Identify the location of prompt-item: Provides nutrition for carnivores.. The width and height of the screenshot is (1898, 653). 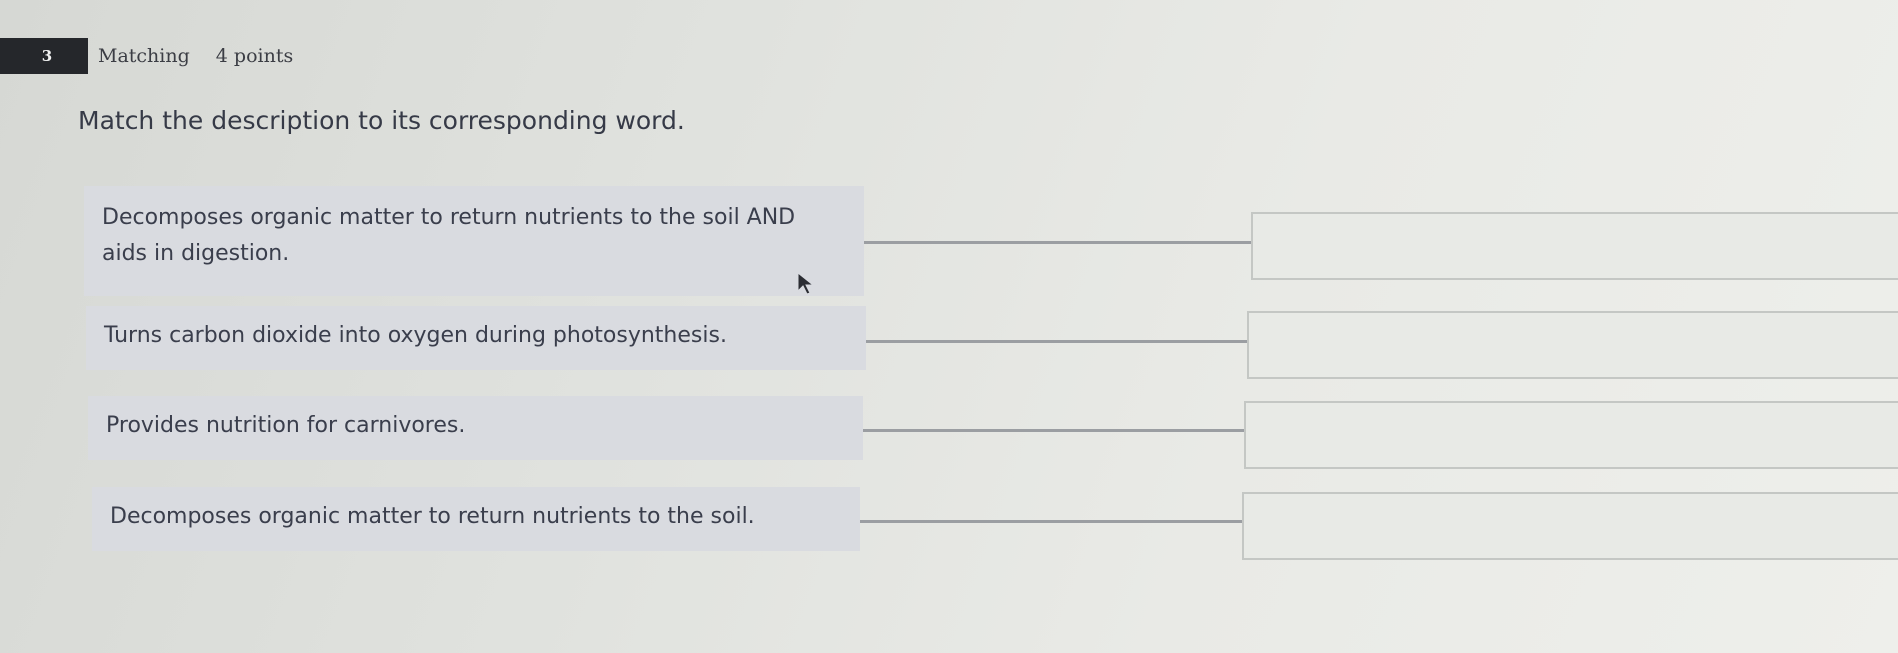
(475, 428).